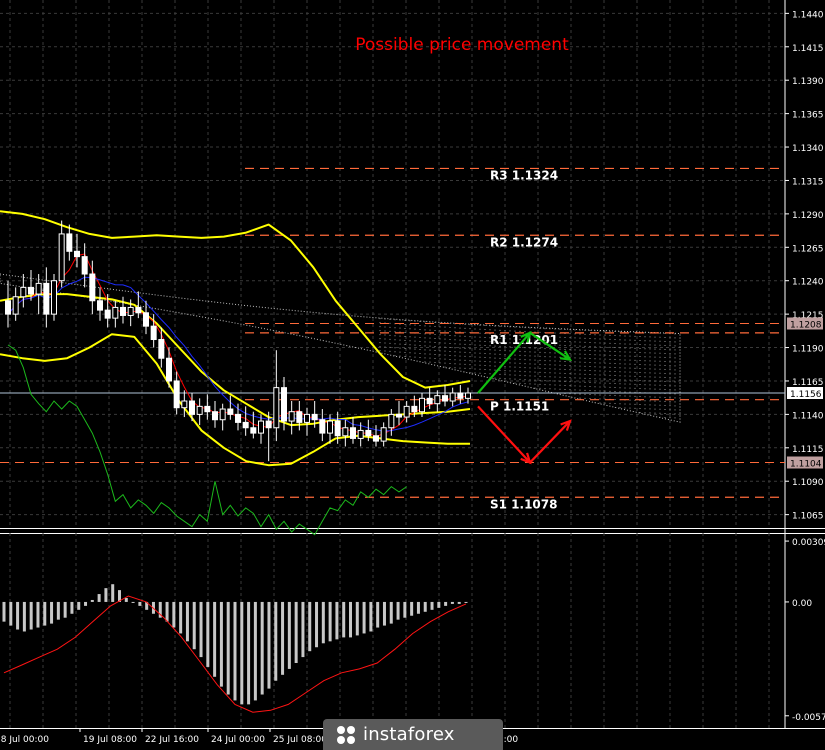 The width and height of the screenshot is (825, 750). I want to click on price-tick-label: 1.1190, so click(808, 350).